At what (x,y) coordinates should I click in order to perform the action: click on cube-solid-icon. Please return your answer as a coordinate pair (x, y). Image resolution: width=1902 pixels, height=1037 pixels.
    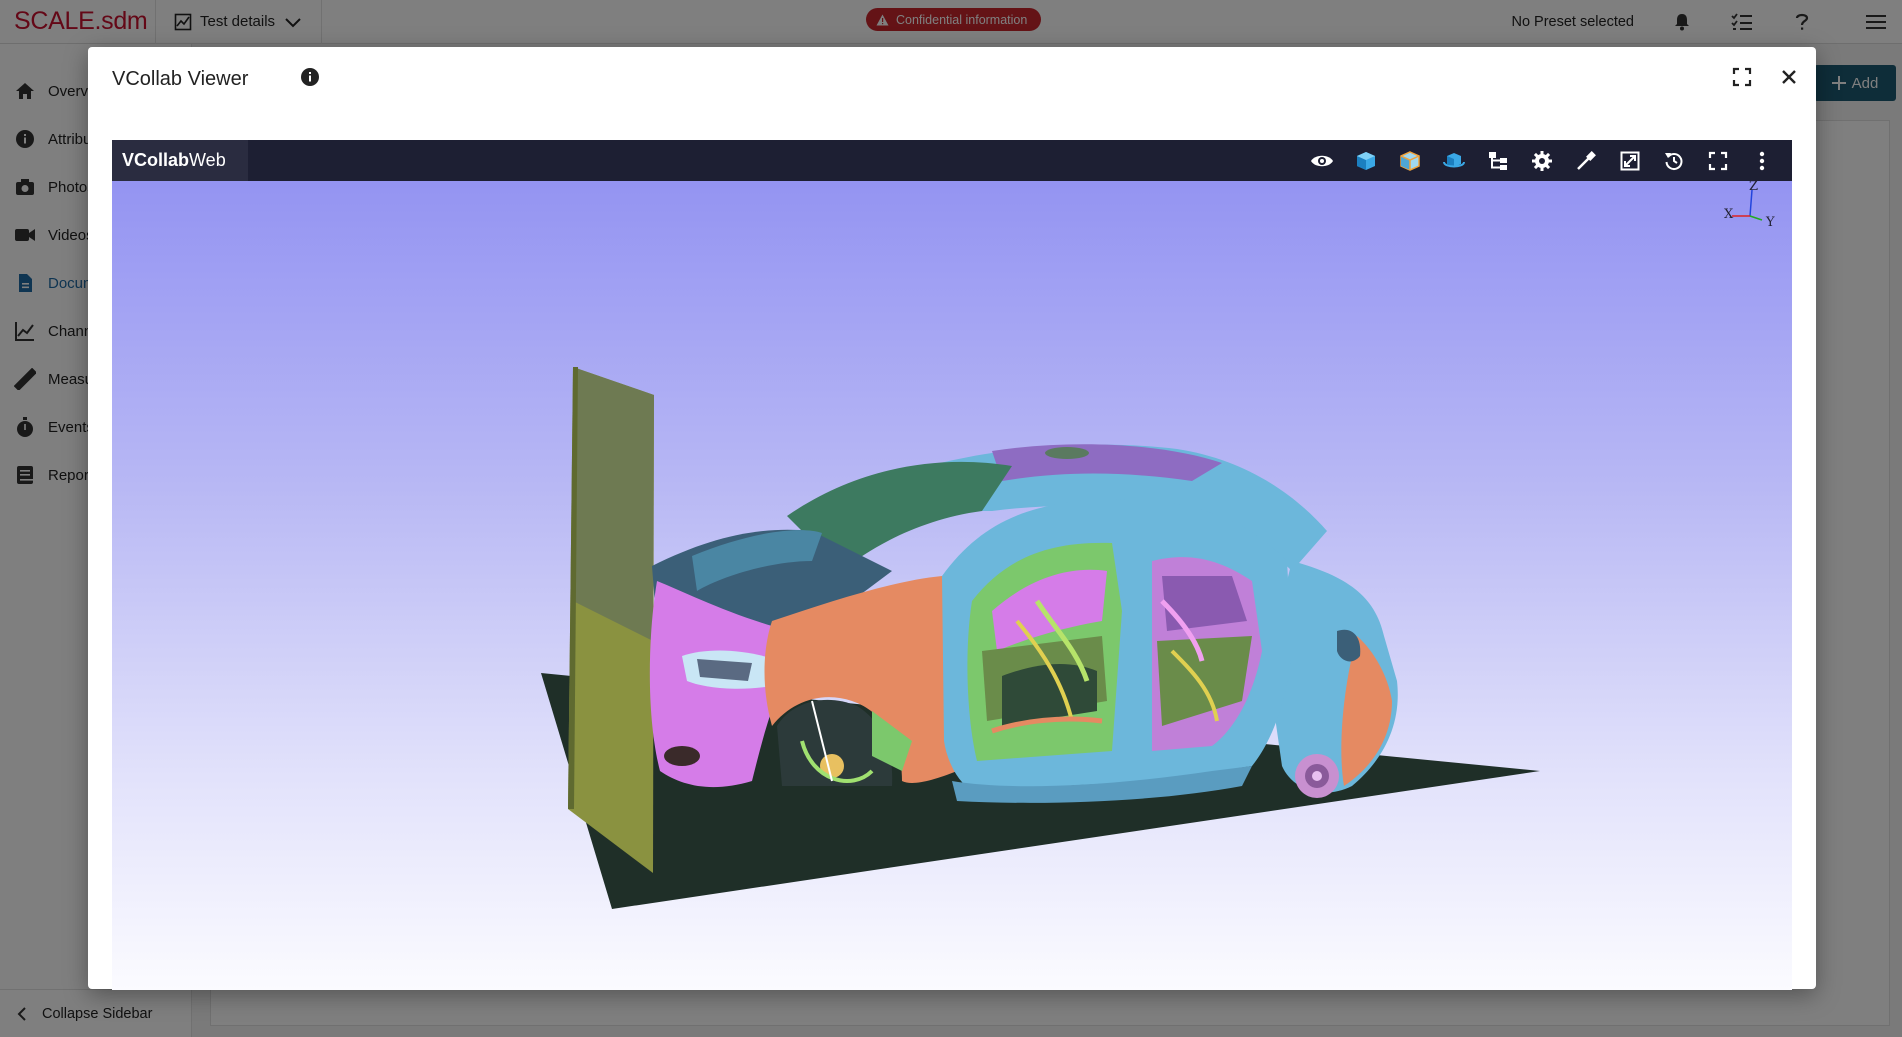
    Looking at the image, I should click on (1366, 161).